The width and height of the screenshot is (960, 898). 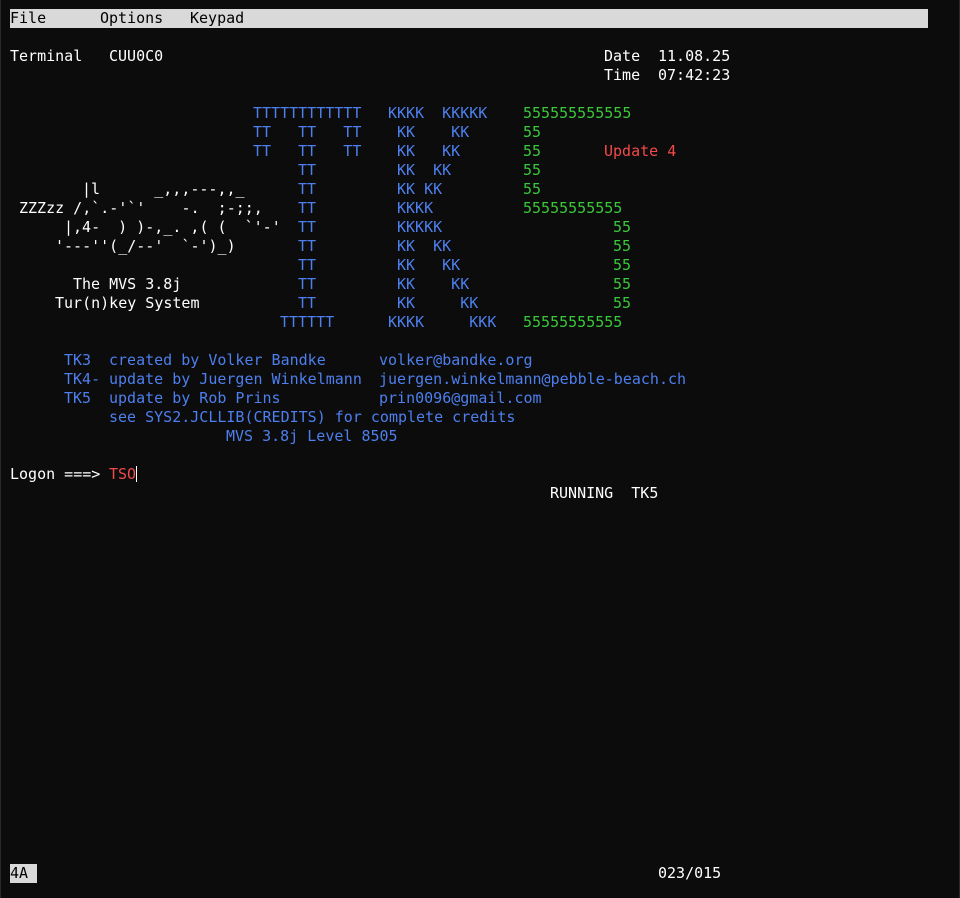 I want to click on logon-input: TSO, so click(x=123, y=474).